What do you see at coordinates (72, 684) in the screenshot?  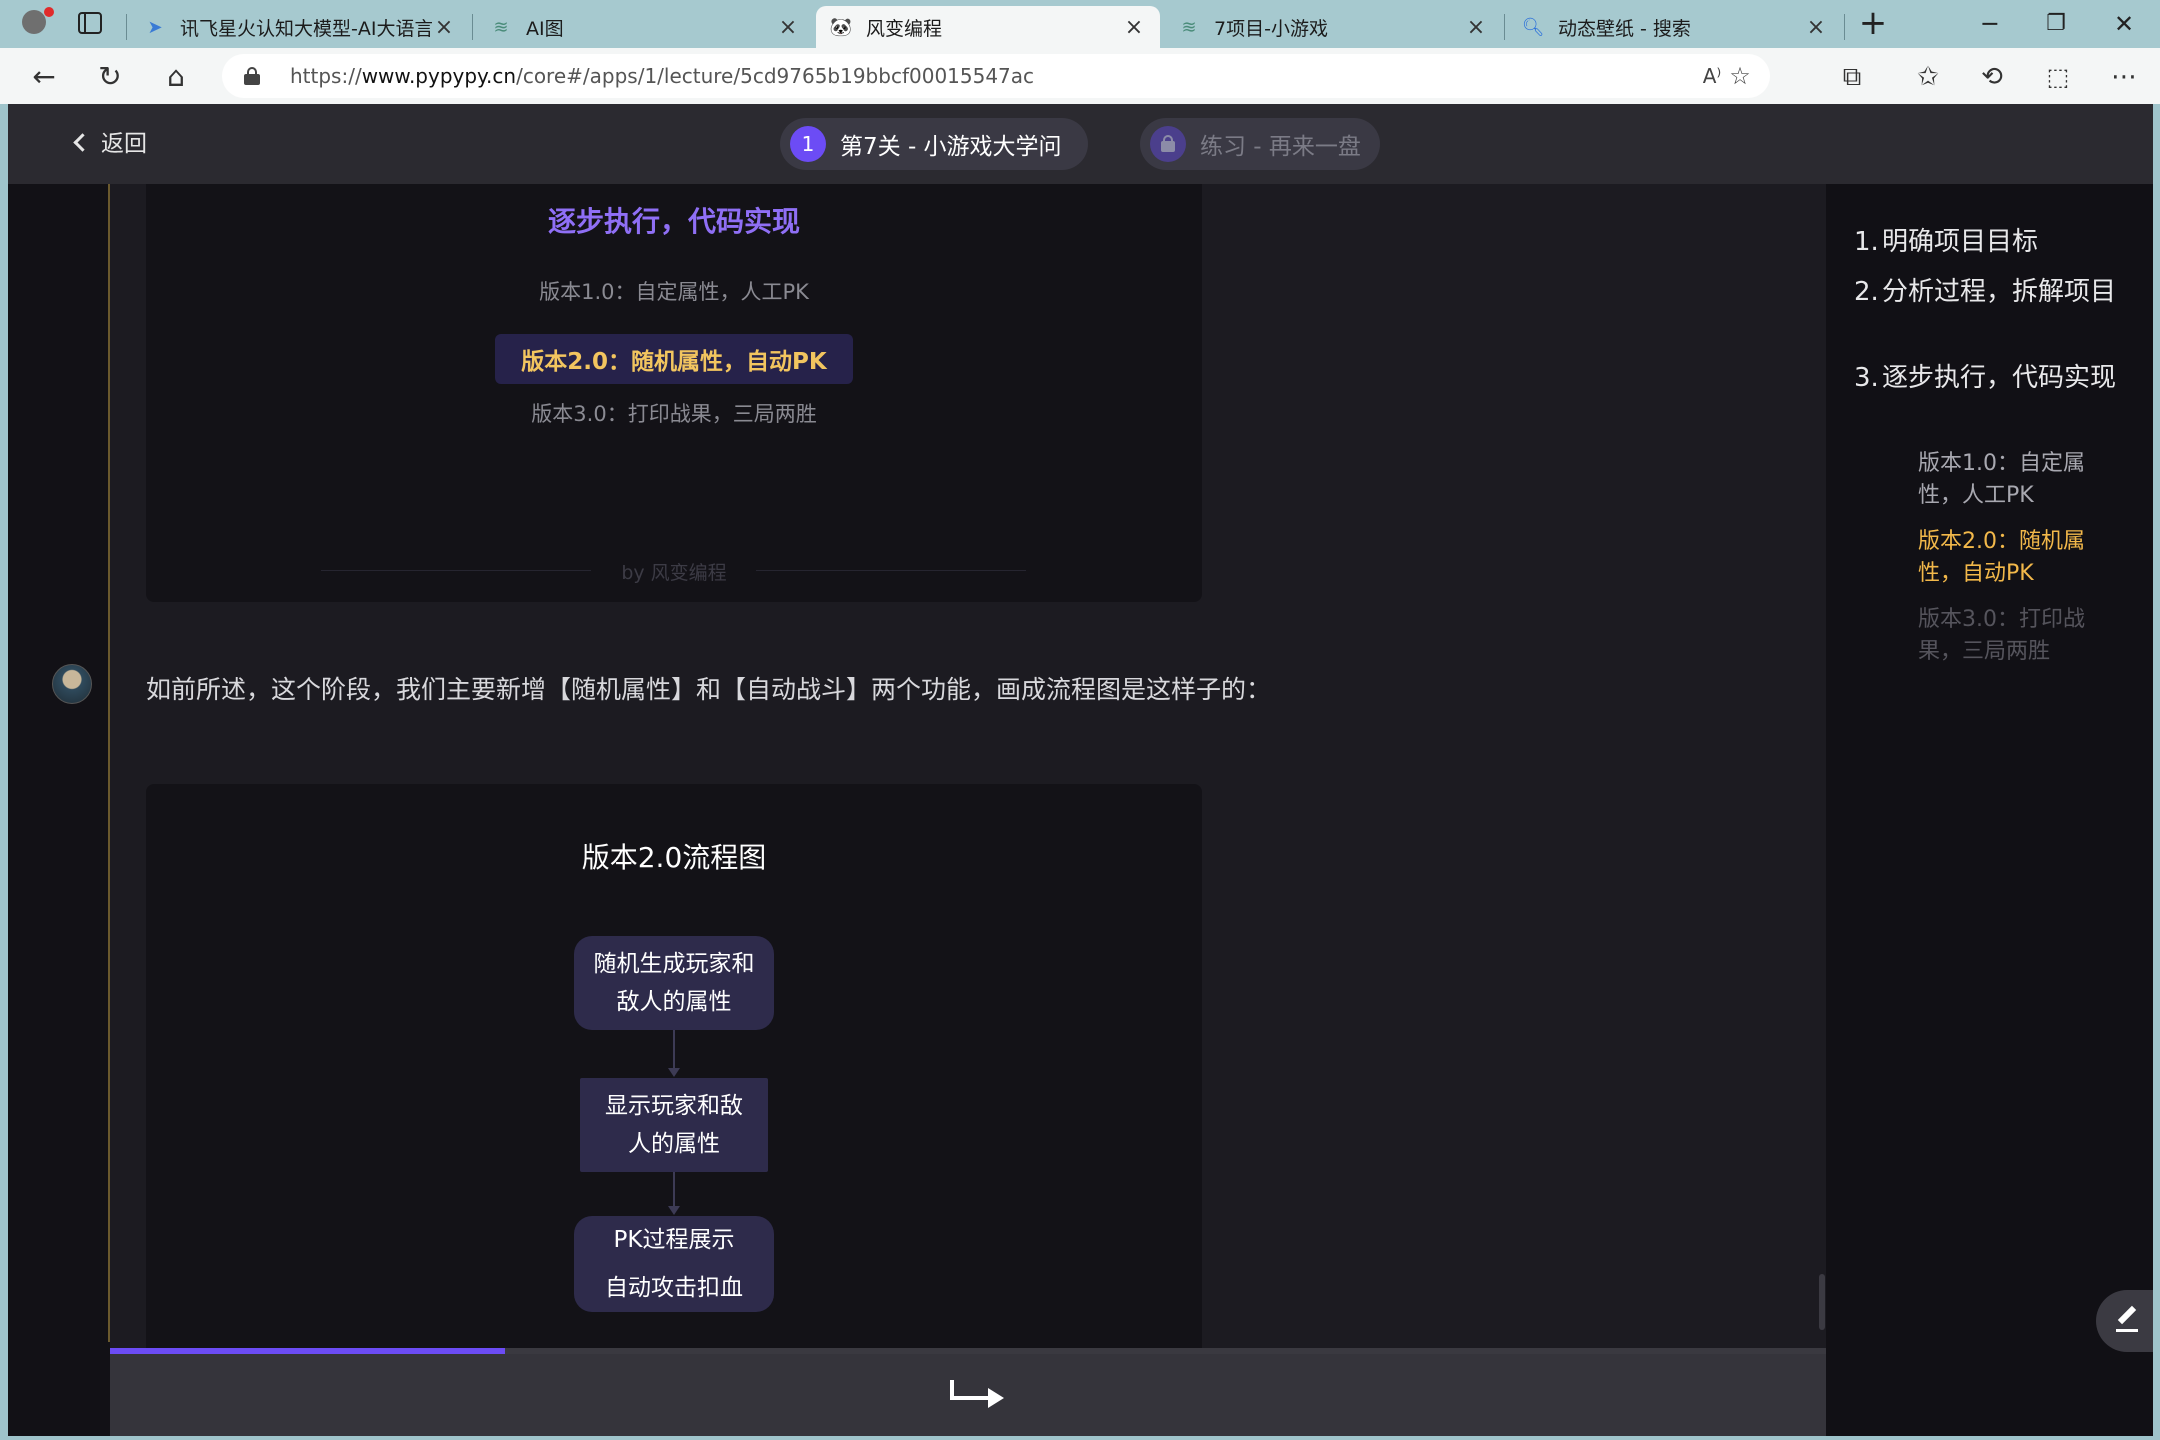 I see `avatar` at bounding box center [72, 684].